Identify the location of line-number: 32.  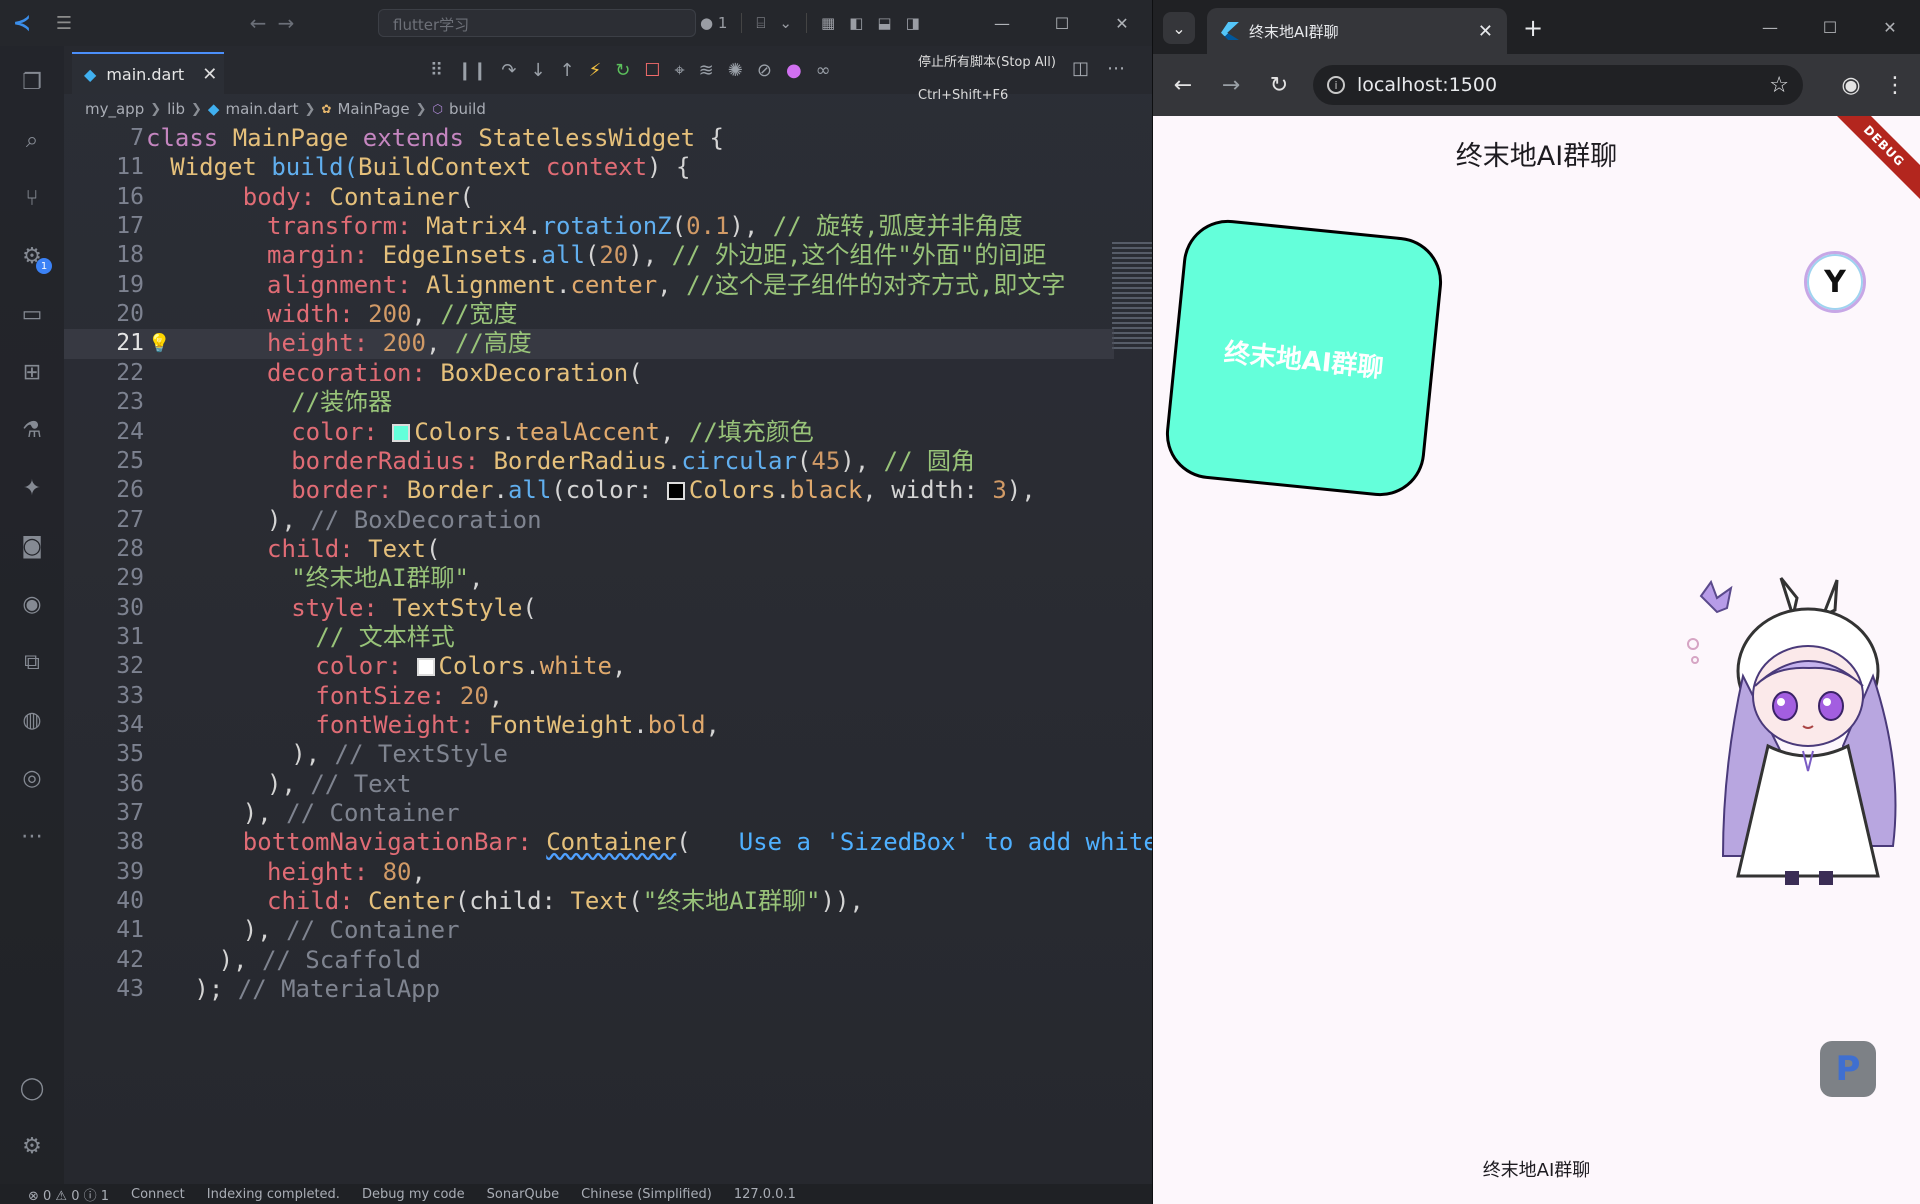
(104, 666).